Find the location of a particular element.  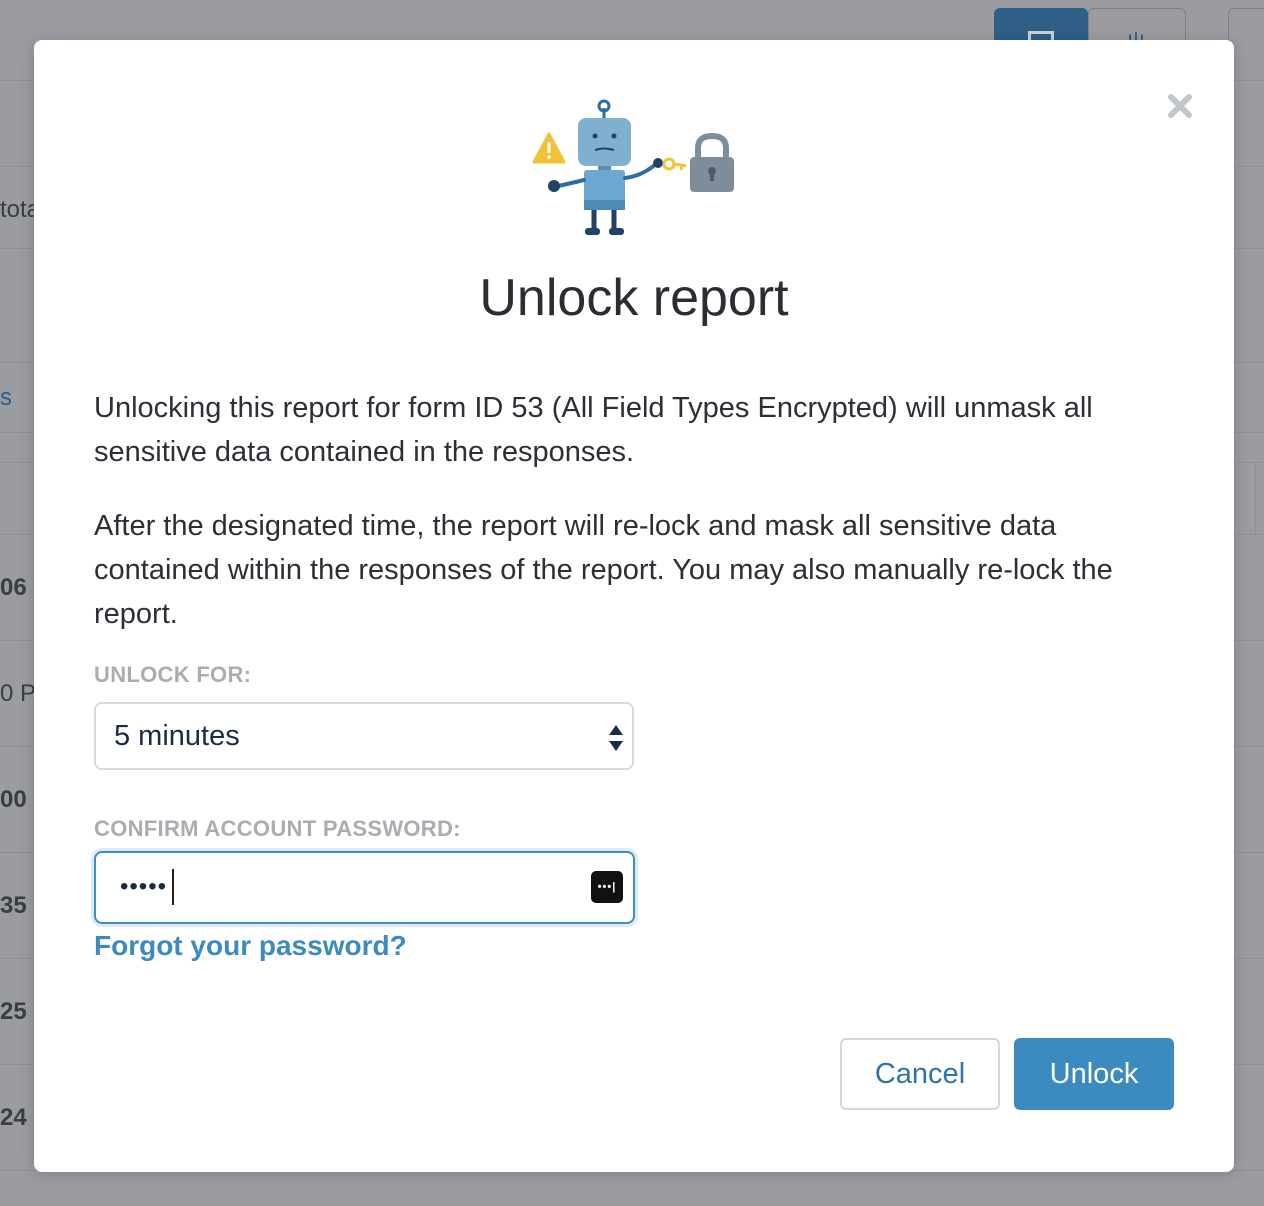

forgot-password-link: Forgot your password? is located at coordinates (250, 946).